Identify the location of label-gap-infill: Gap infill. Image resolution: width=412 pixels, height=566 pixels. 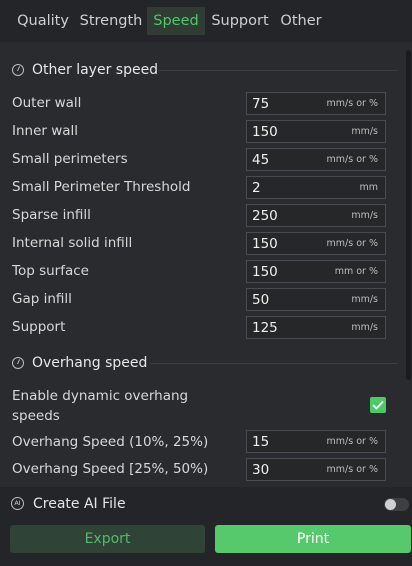
(42, 299).